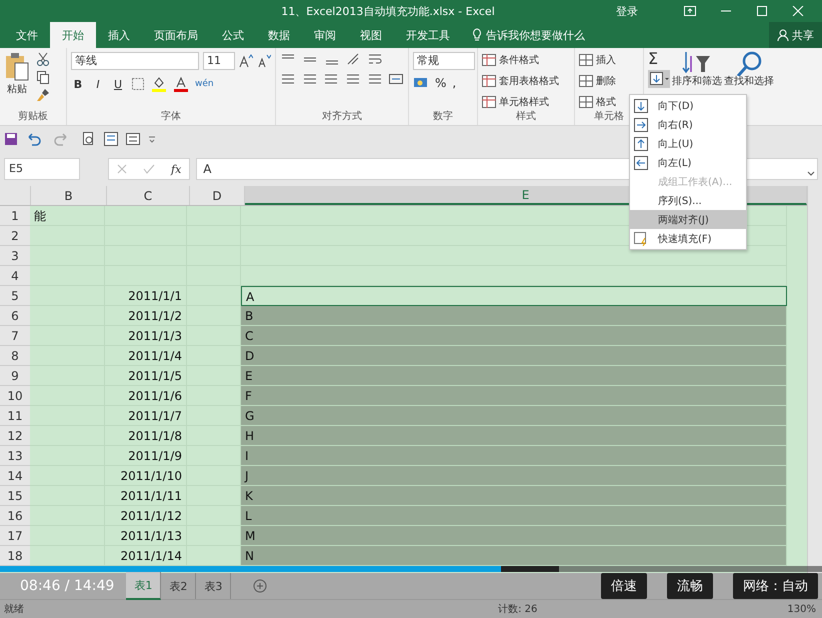 The height and width of the screenshot is (618, 822). Describe the element at coordinates (15, 376) in the screenshot. I see `row-header: 9` at that location.